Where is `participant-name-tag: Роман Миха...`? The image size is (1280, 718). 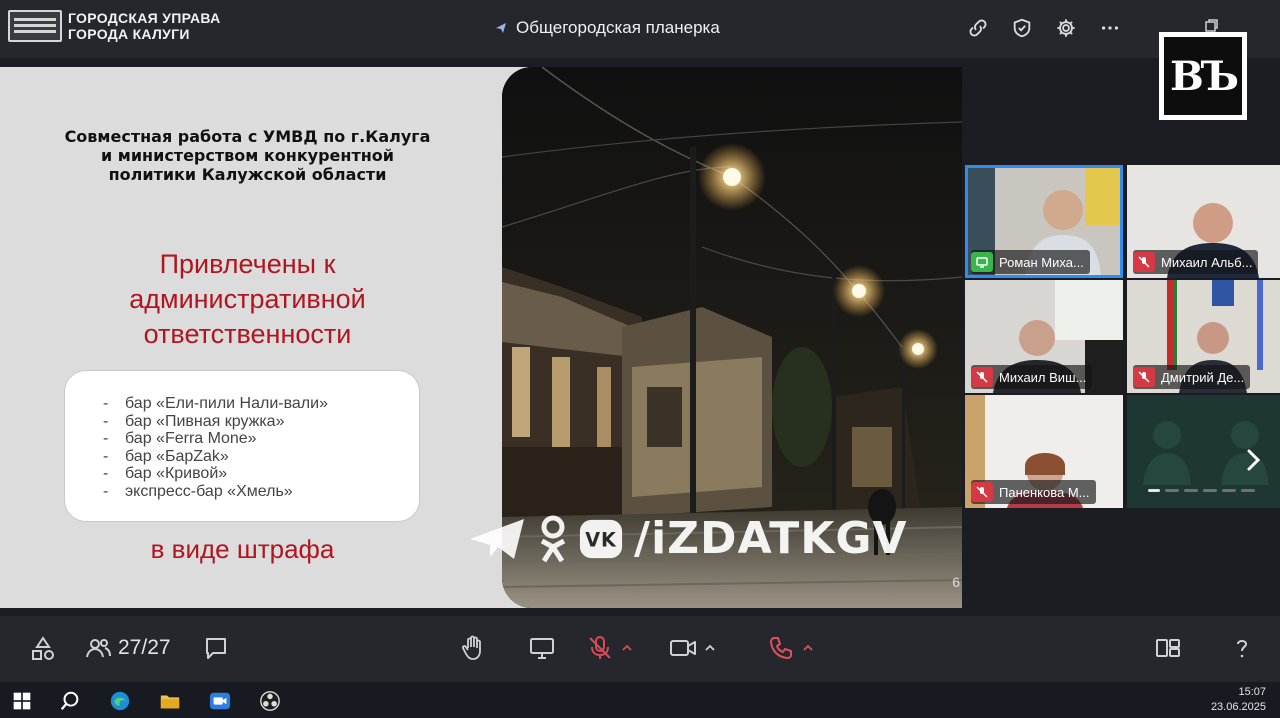 participant-name-tag: Роман Миха... is located at coordinates (1030, 262).